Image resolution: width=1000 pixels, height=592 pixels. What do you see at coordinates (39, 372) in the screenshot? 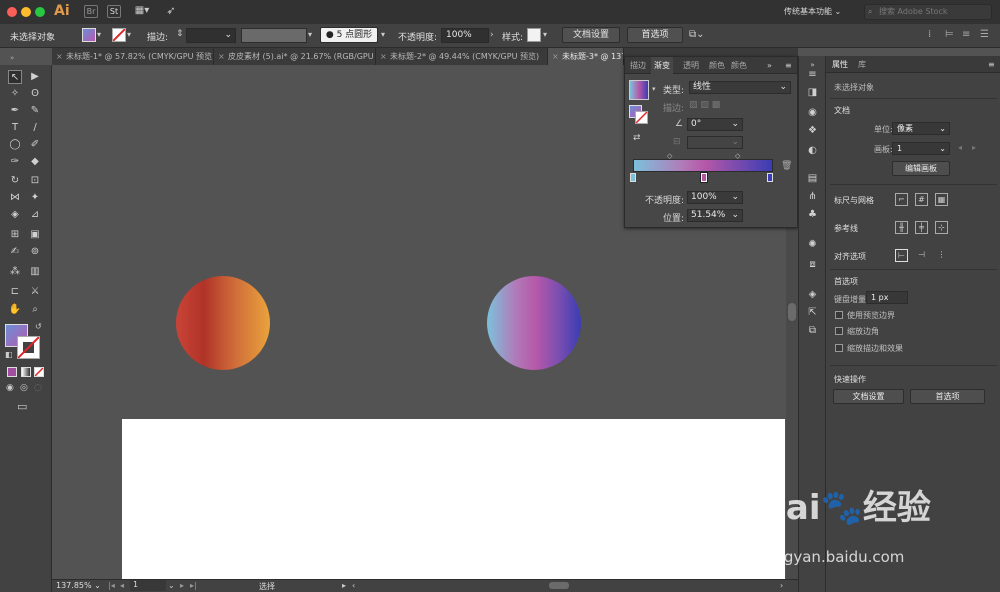
I see `none-mode-icon` at bounding box center [39, 372].